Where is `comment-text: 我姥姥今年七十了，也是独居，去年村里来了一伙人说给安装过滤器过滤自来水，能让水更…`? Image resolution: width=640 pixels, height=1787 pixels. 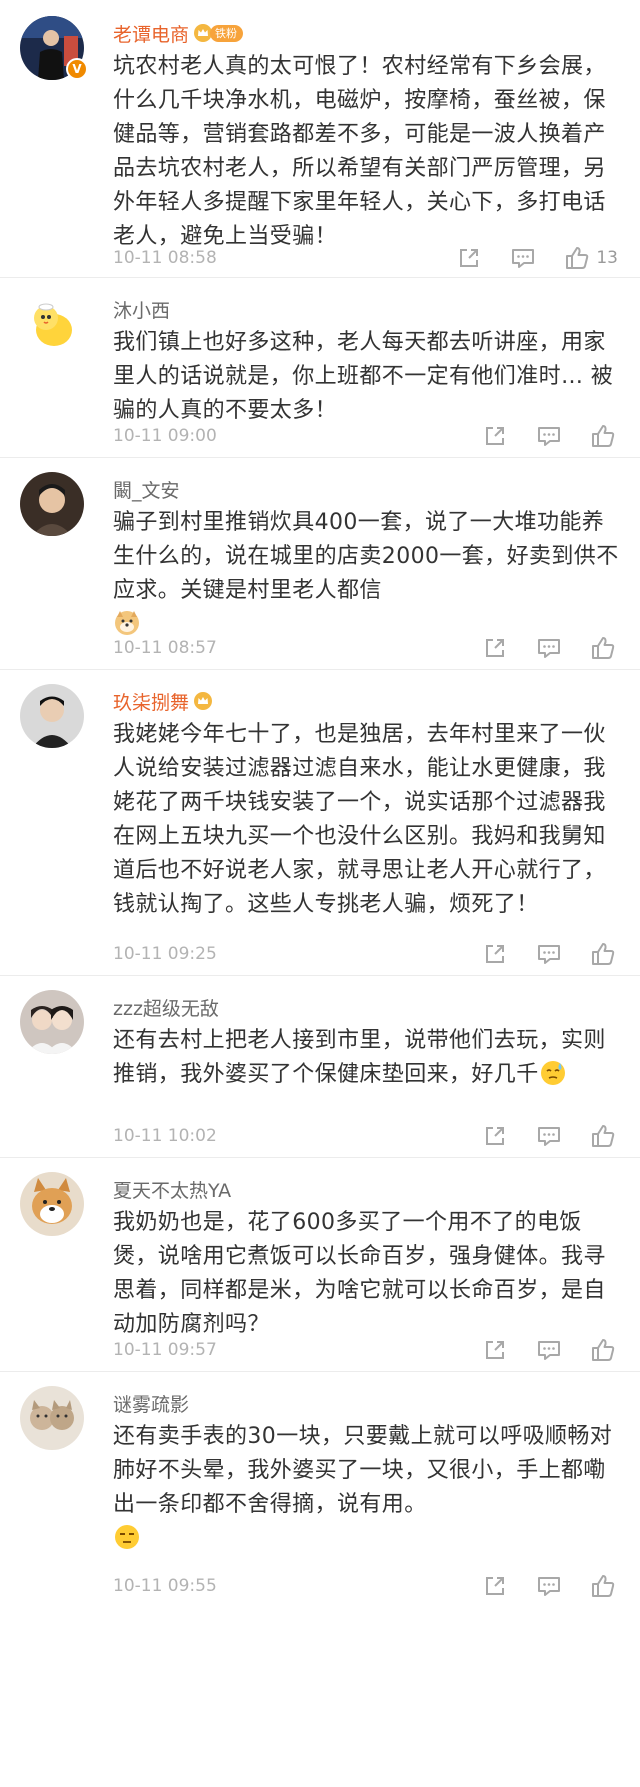 comment-text: 我姥姥今年七十了，也是独居，去年村里来了一伙人说给安装过滤器过滤自来水，能让水更… is located at coordinates (359, 819).